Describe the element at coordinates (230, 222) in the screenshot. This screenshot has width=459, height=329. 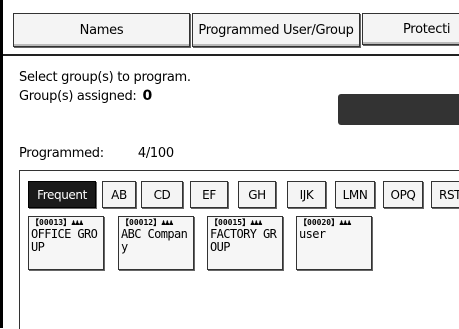
I see `entry-code: 【00015】` at that location.